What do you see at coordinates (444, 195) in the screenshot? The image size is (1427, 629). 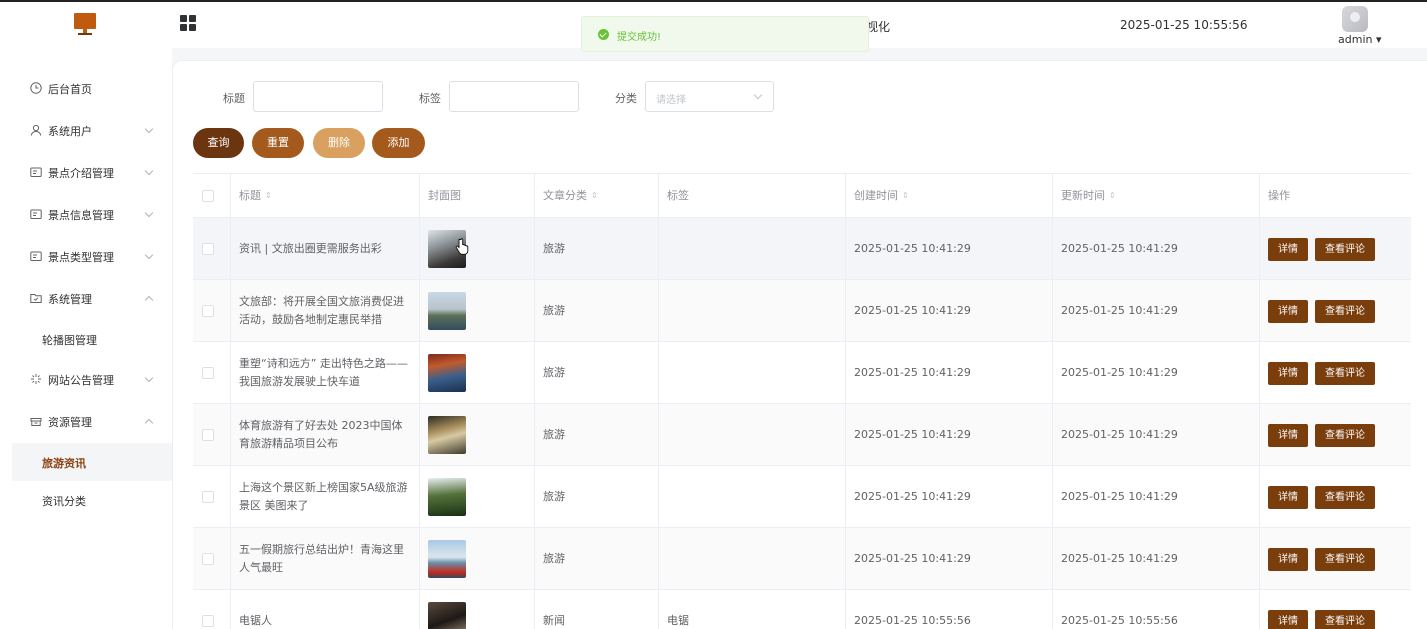 I see `header-label: 封面图` at bounding box center [444, 195].